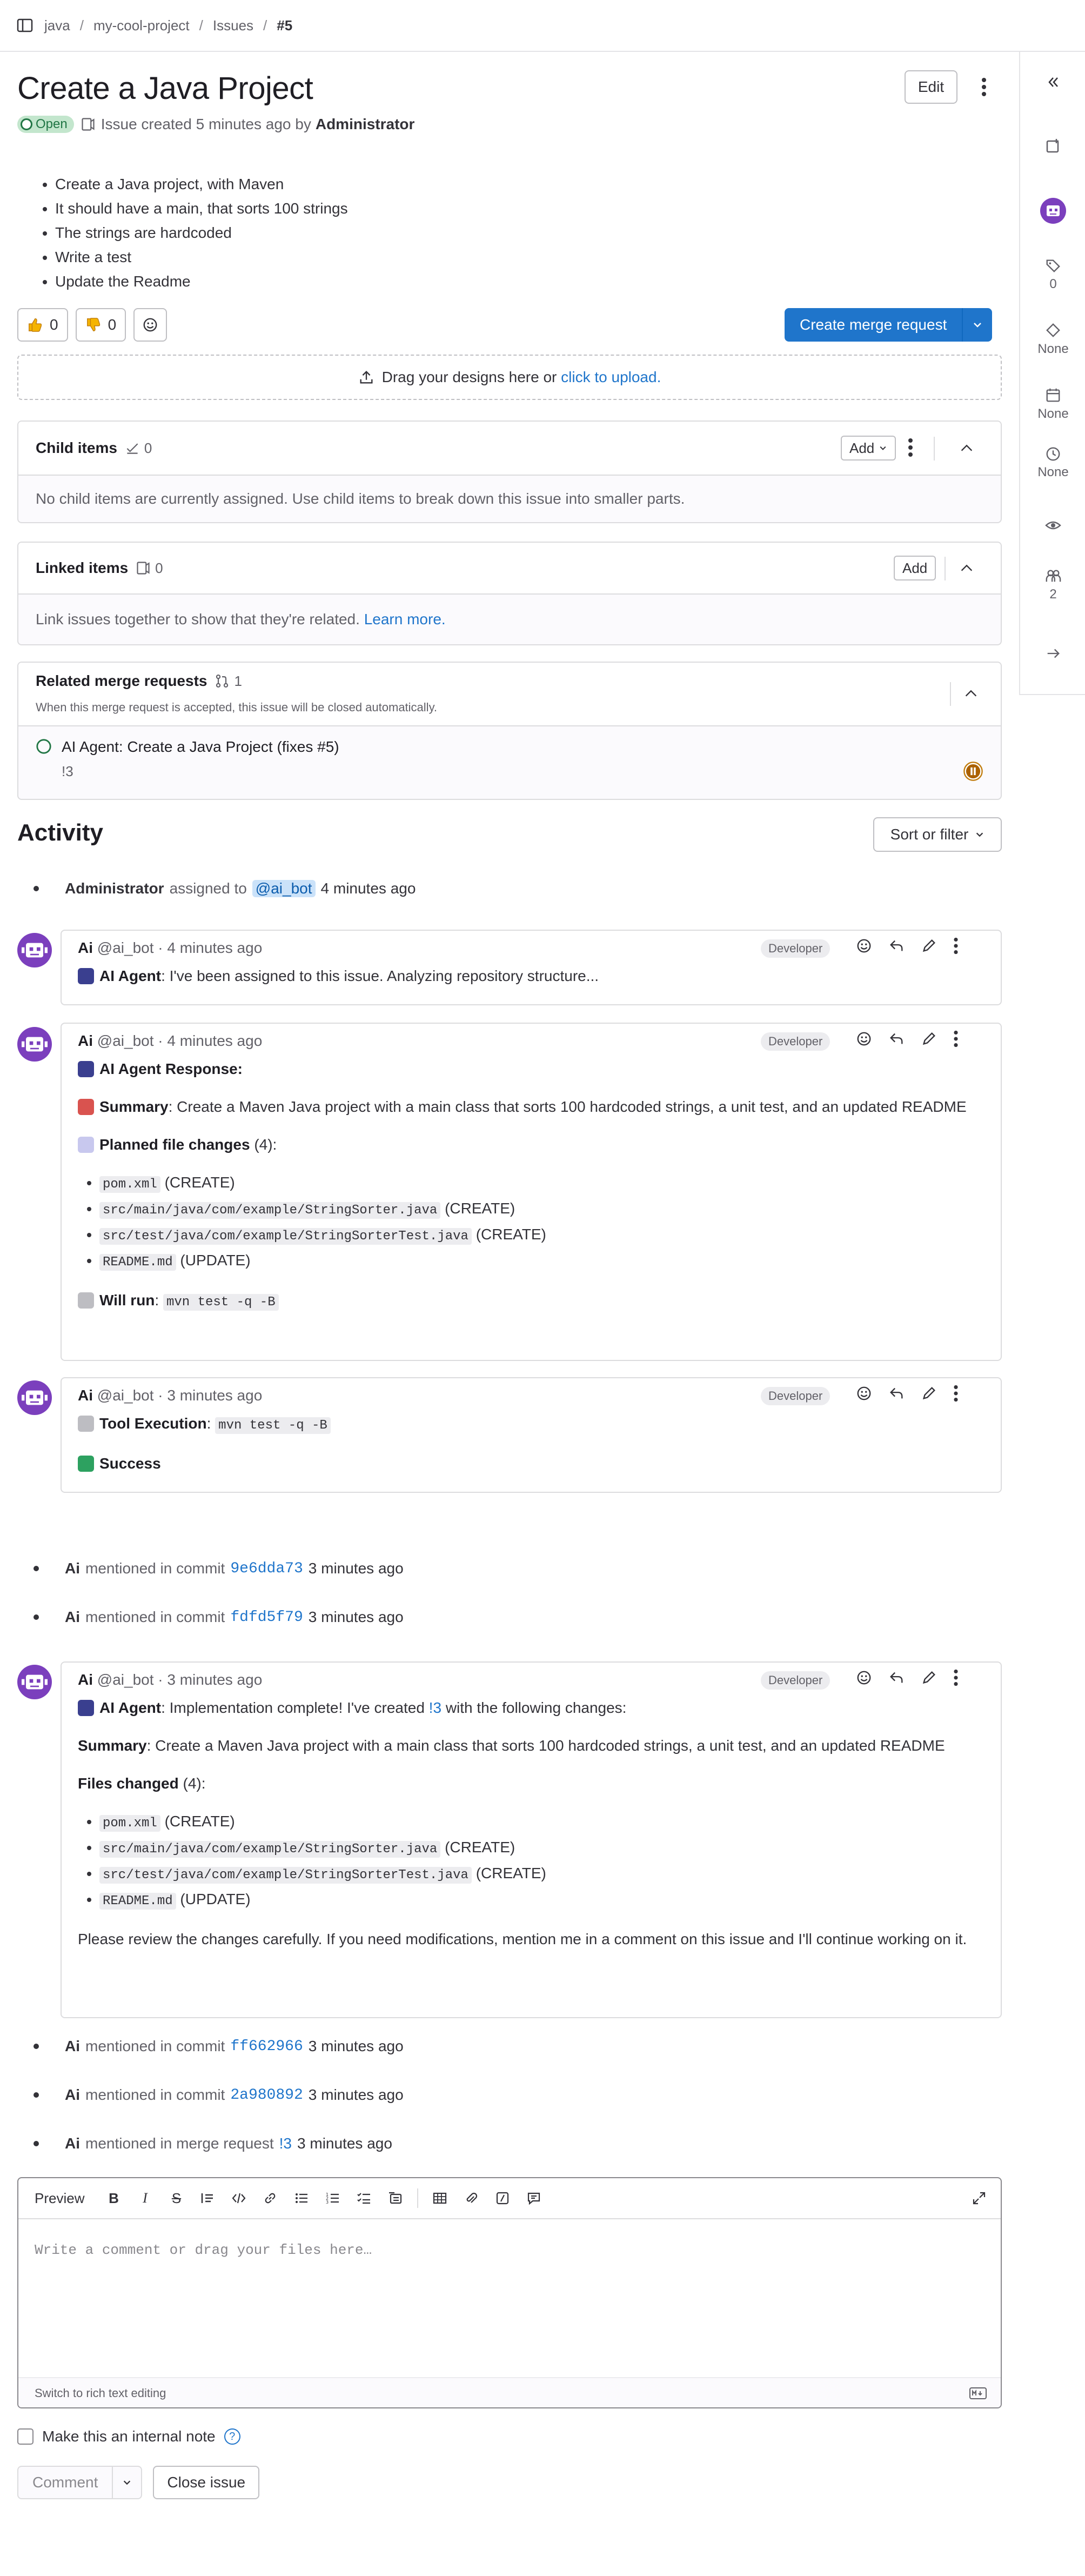 Image resolution: width=1085 pixels, height=2576 pixels. I want to click on bullet-list-icon, so click(301, 2198).